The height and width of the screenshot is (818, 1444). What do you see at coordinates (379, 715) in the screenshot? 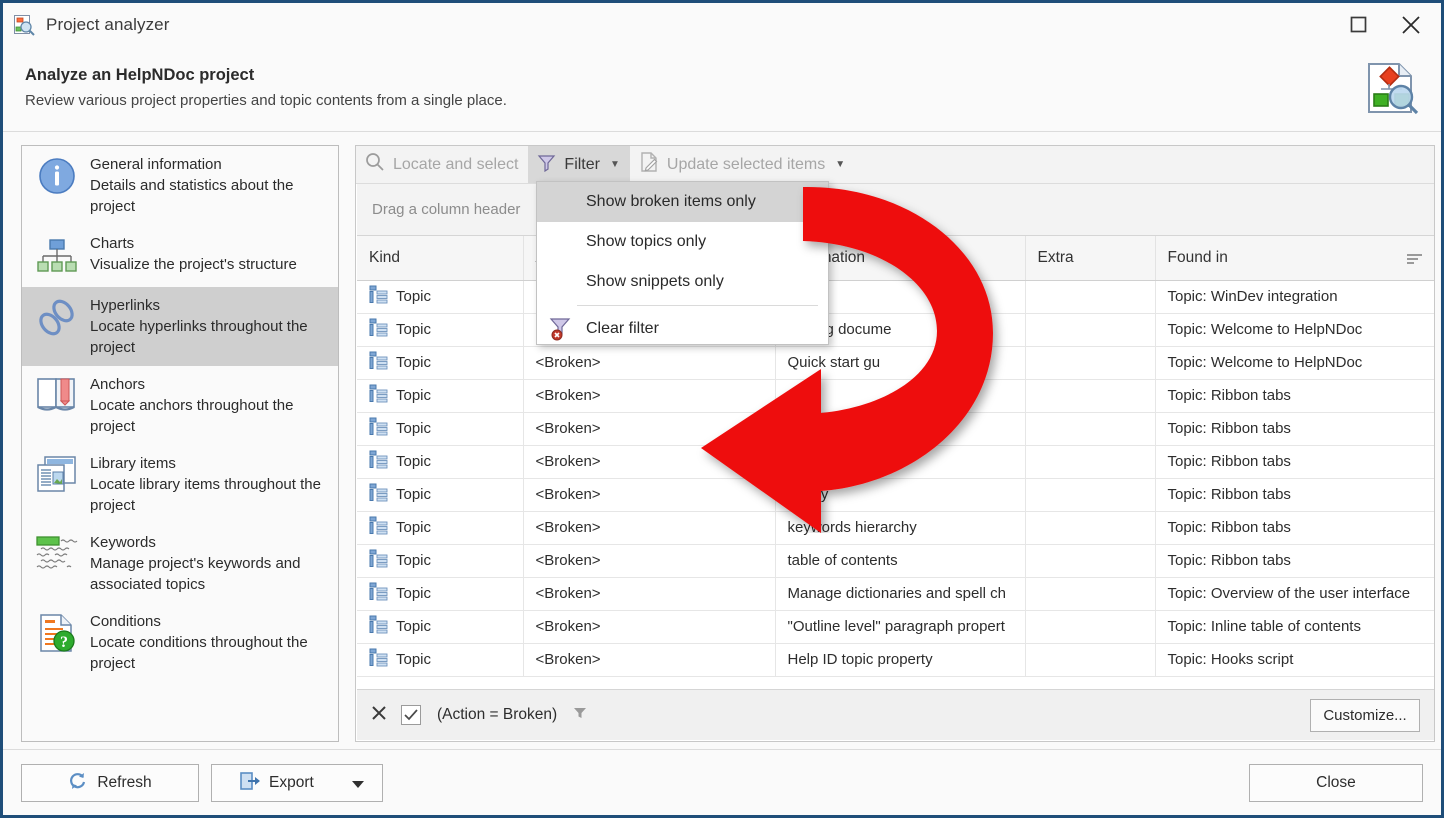
I see `clear-filter-close-icon` at bounding box center [379, 715].